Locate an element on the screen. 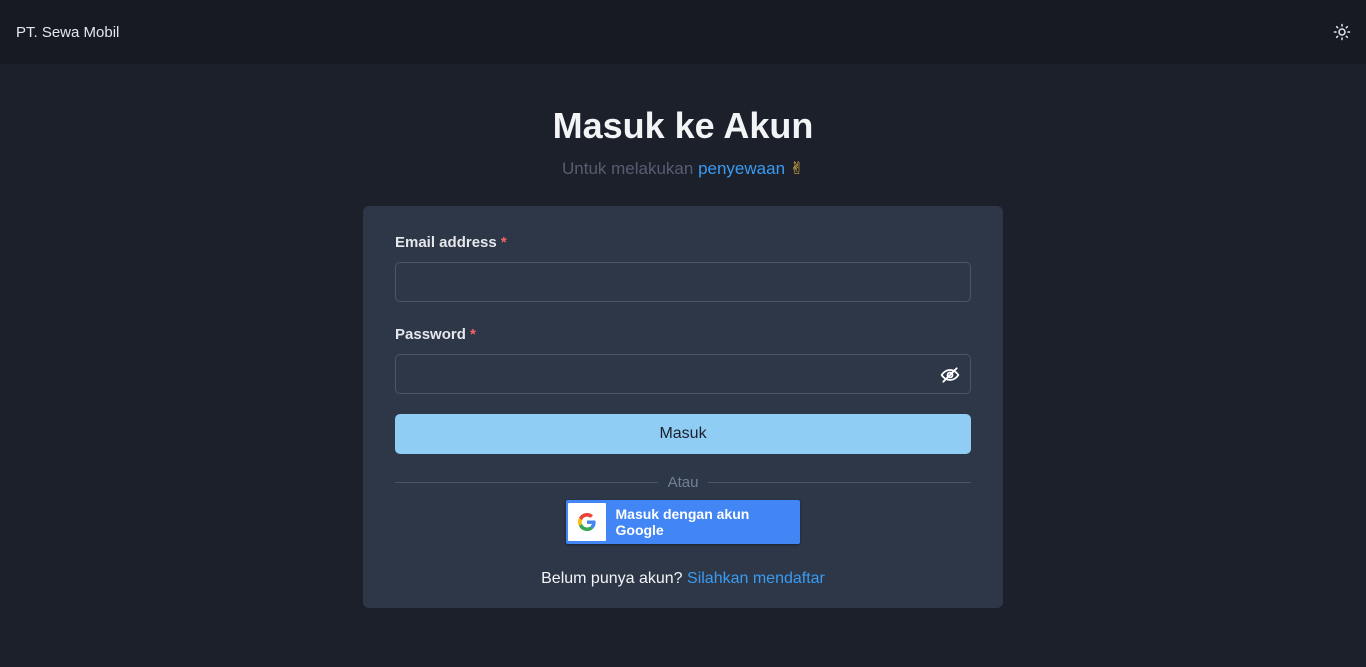 This screenshot has width=1366, height=667. password-visibility-toggle is located at coordinates (950, 375).